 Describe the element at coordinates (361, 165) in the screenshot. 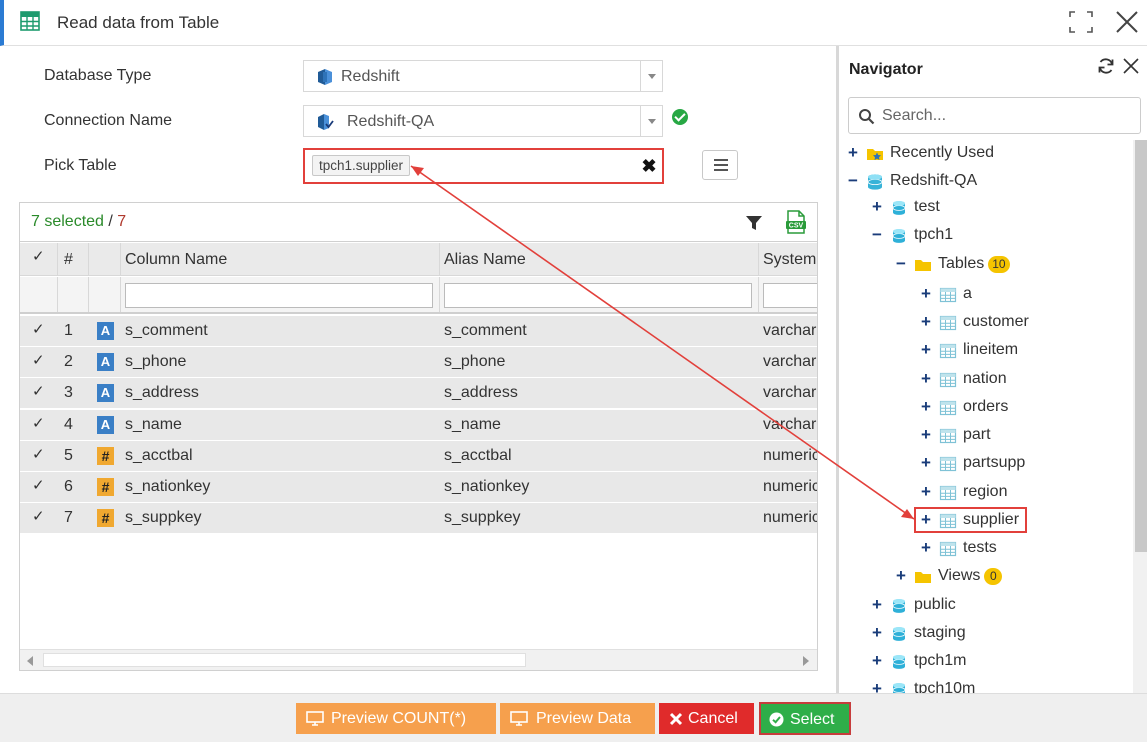

I see `selected-table-tag: tpch1.supplier` at that location.